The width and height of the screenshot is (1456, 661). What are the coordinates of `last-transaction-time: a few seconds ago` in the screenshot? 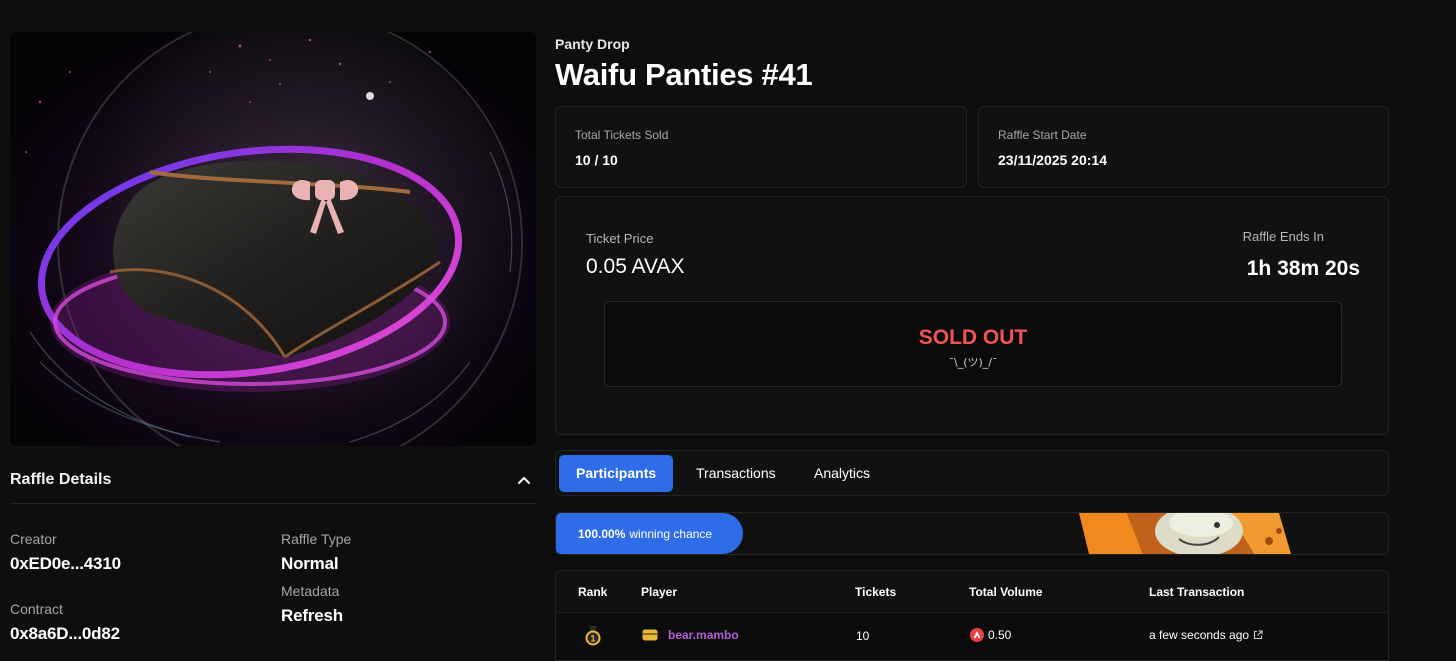 It's located at (1199, 635).